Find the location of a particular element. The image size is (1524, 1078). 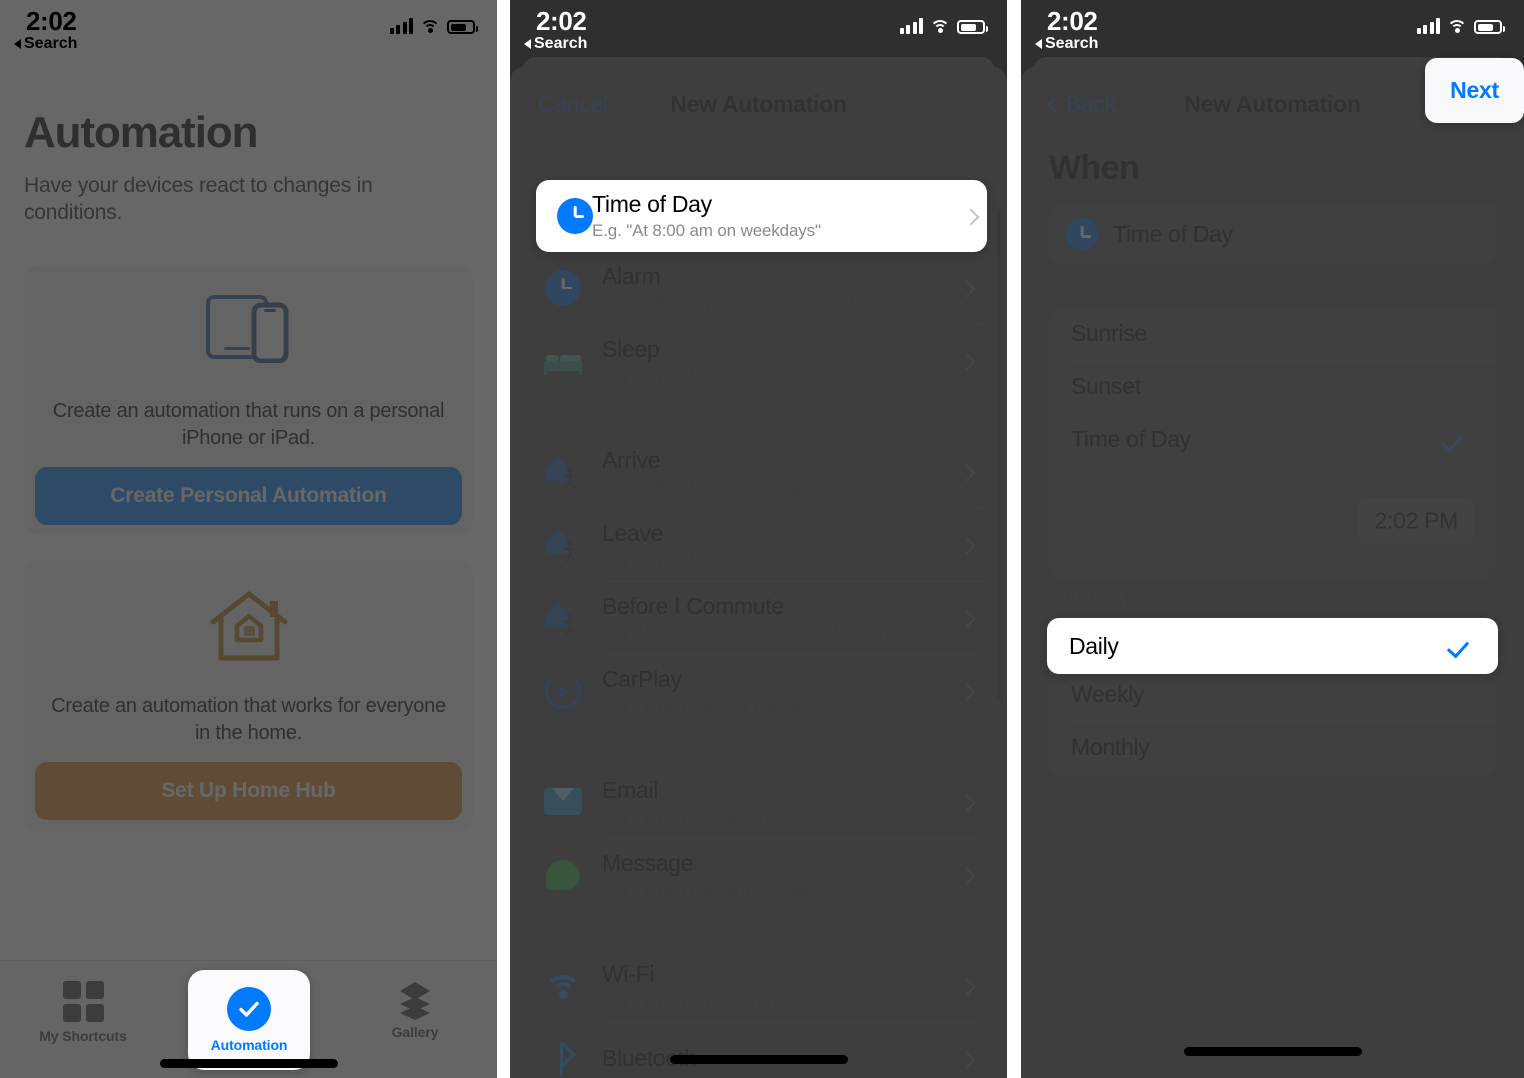

time-options-block: Sunrise Sunset Time of Day 2:02 PM is located at coordinates (1272, 443).